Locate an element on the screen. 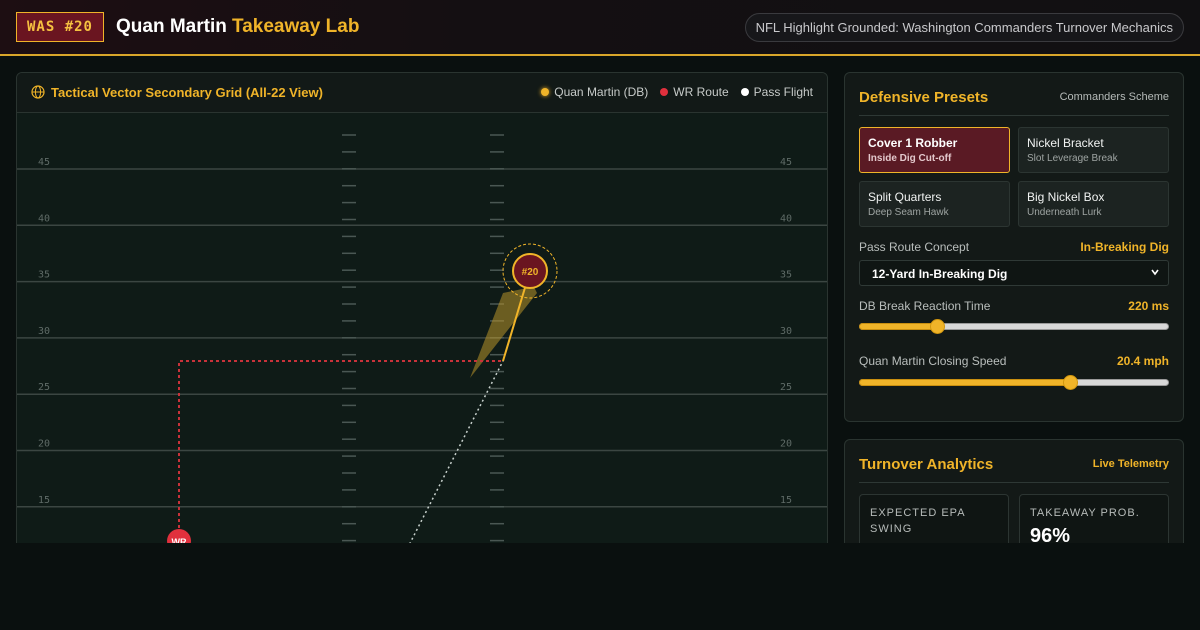 This screenshot has height=630, width=1200. analytics-title: Turnover Analytics is located at coordinates (926, 464).